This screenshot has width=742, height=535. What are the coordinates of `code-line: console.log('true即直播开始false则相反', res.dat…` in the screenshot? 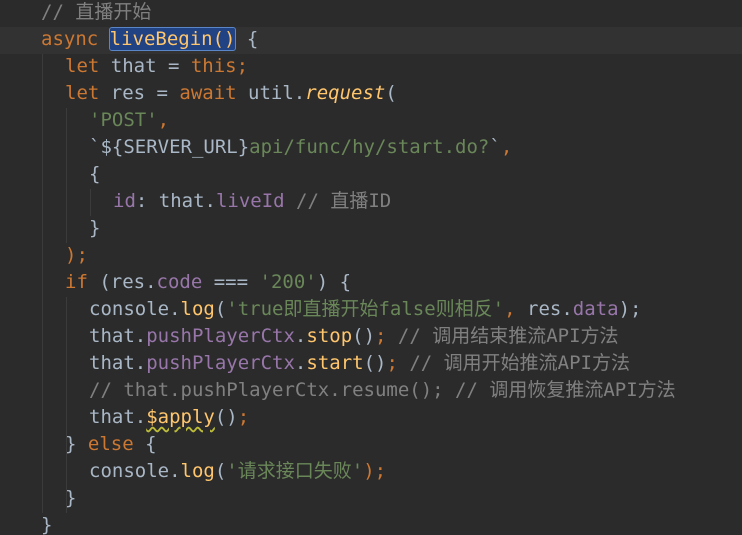 It's located at (365, 309).